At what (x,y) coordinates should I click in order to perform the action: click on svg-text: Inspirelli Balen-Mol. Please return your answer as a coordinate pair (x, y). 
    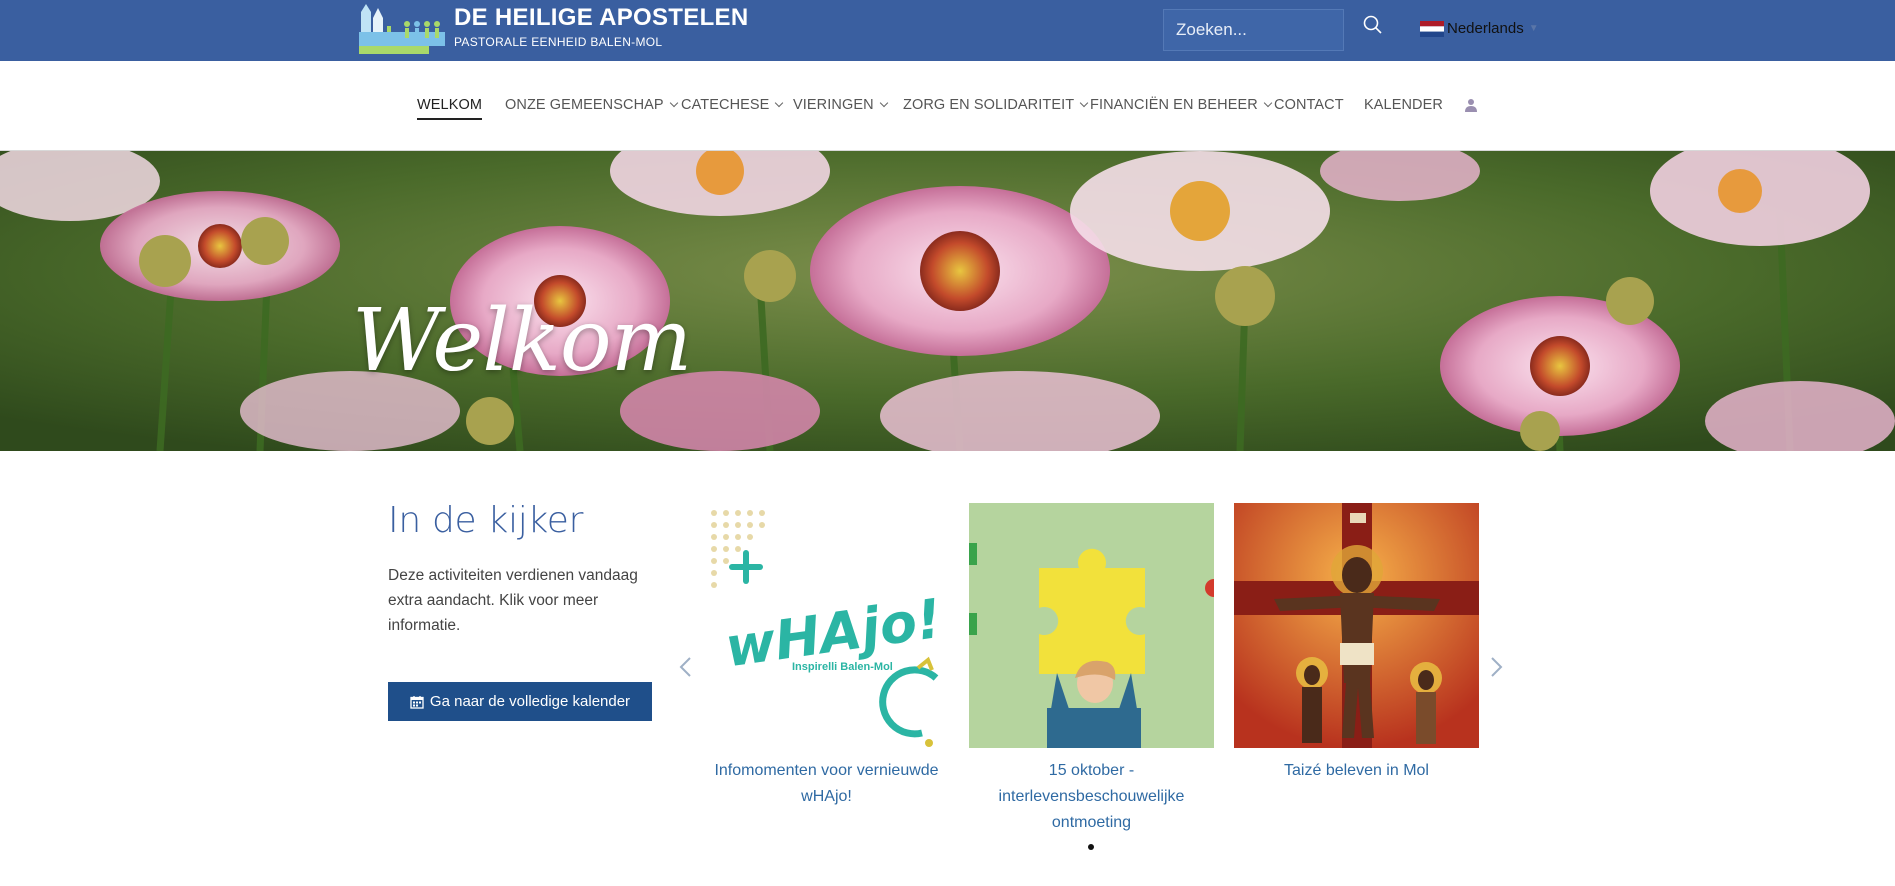
    Looking at the image, I should click on (842, 667).